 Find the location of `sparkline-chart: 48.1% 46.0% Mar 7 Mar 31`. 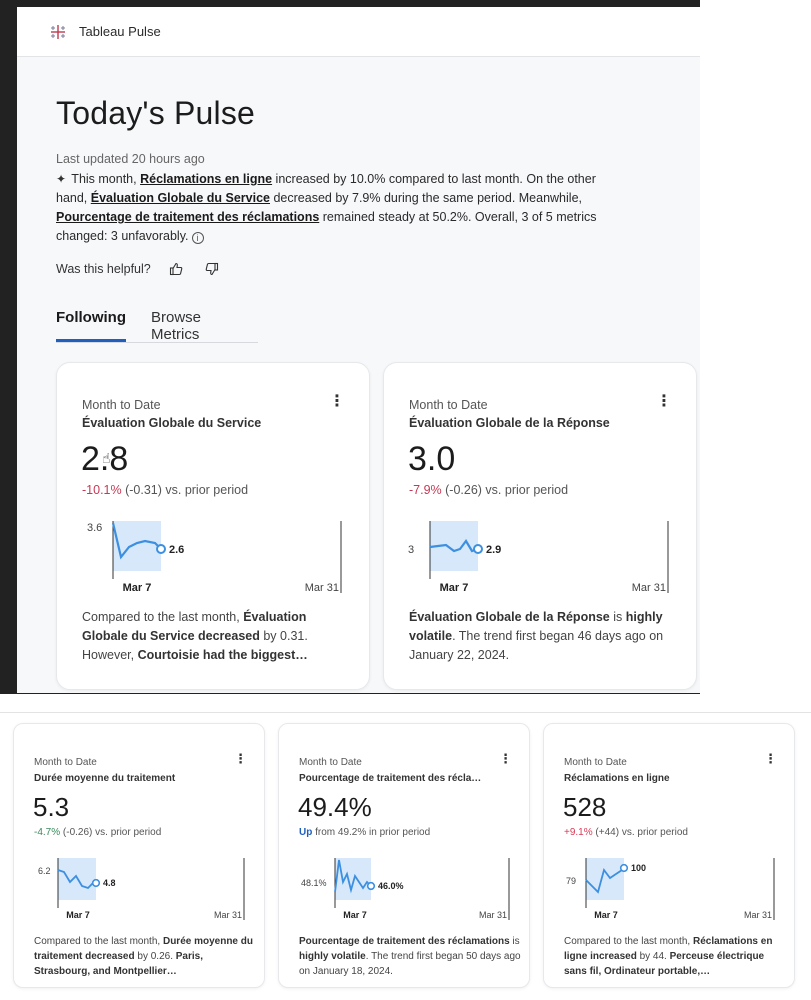

sparkline-chart: 48.1% 46.0% Mar 7 Mar 31 is located at coordinates (405, 889).